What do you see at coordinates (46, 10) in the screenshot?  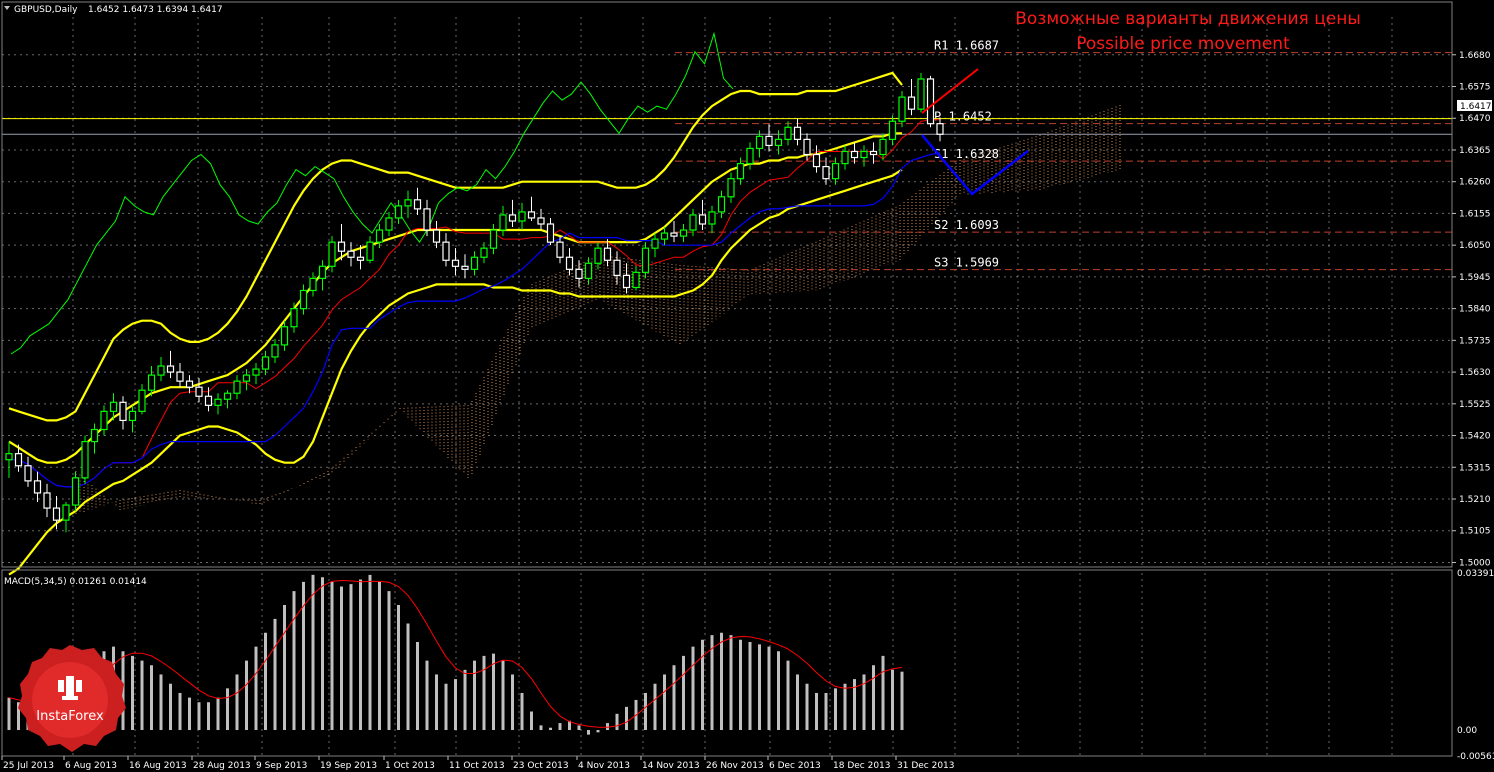 I see `symbol-label: GBPUSD,Daily` at bounding box center [46, 10].